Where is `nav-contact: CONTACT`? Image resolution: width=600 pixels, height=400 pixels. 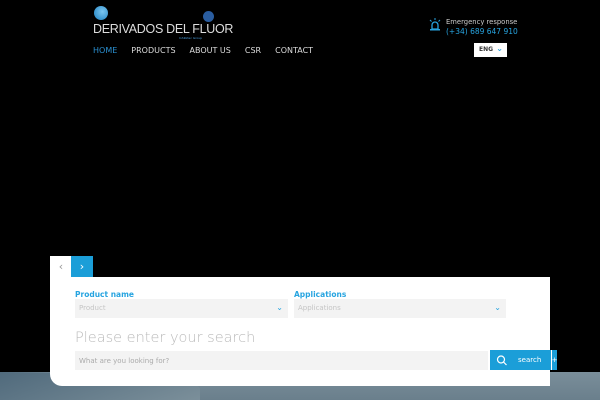
nav-contact: CONTACT is located at coordinates (294, 50).